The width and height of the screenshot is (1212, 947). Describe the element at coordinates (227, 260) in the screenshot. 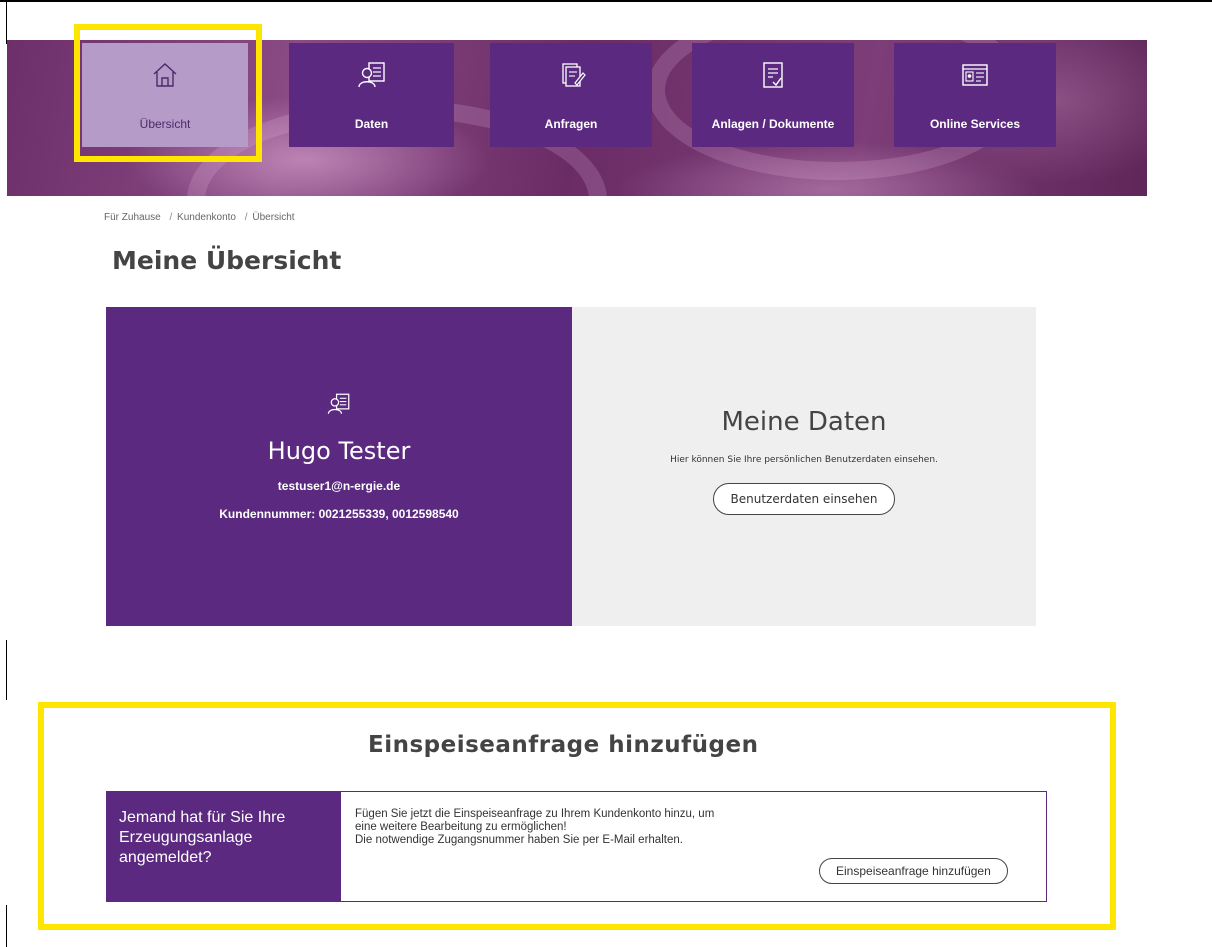

I see `page-title: Meine Übersicht` at that location.